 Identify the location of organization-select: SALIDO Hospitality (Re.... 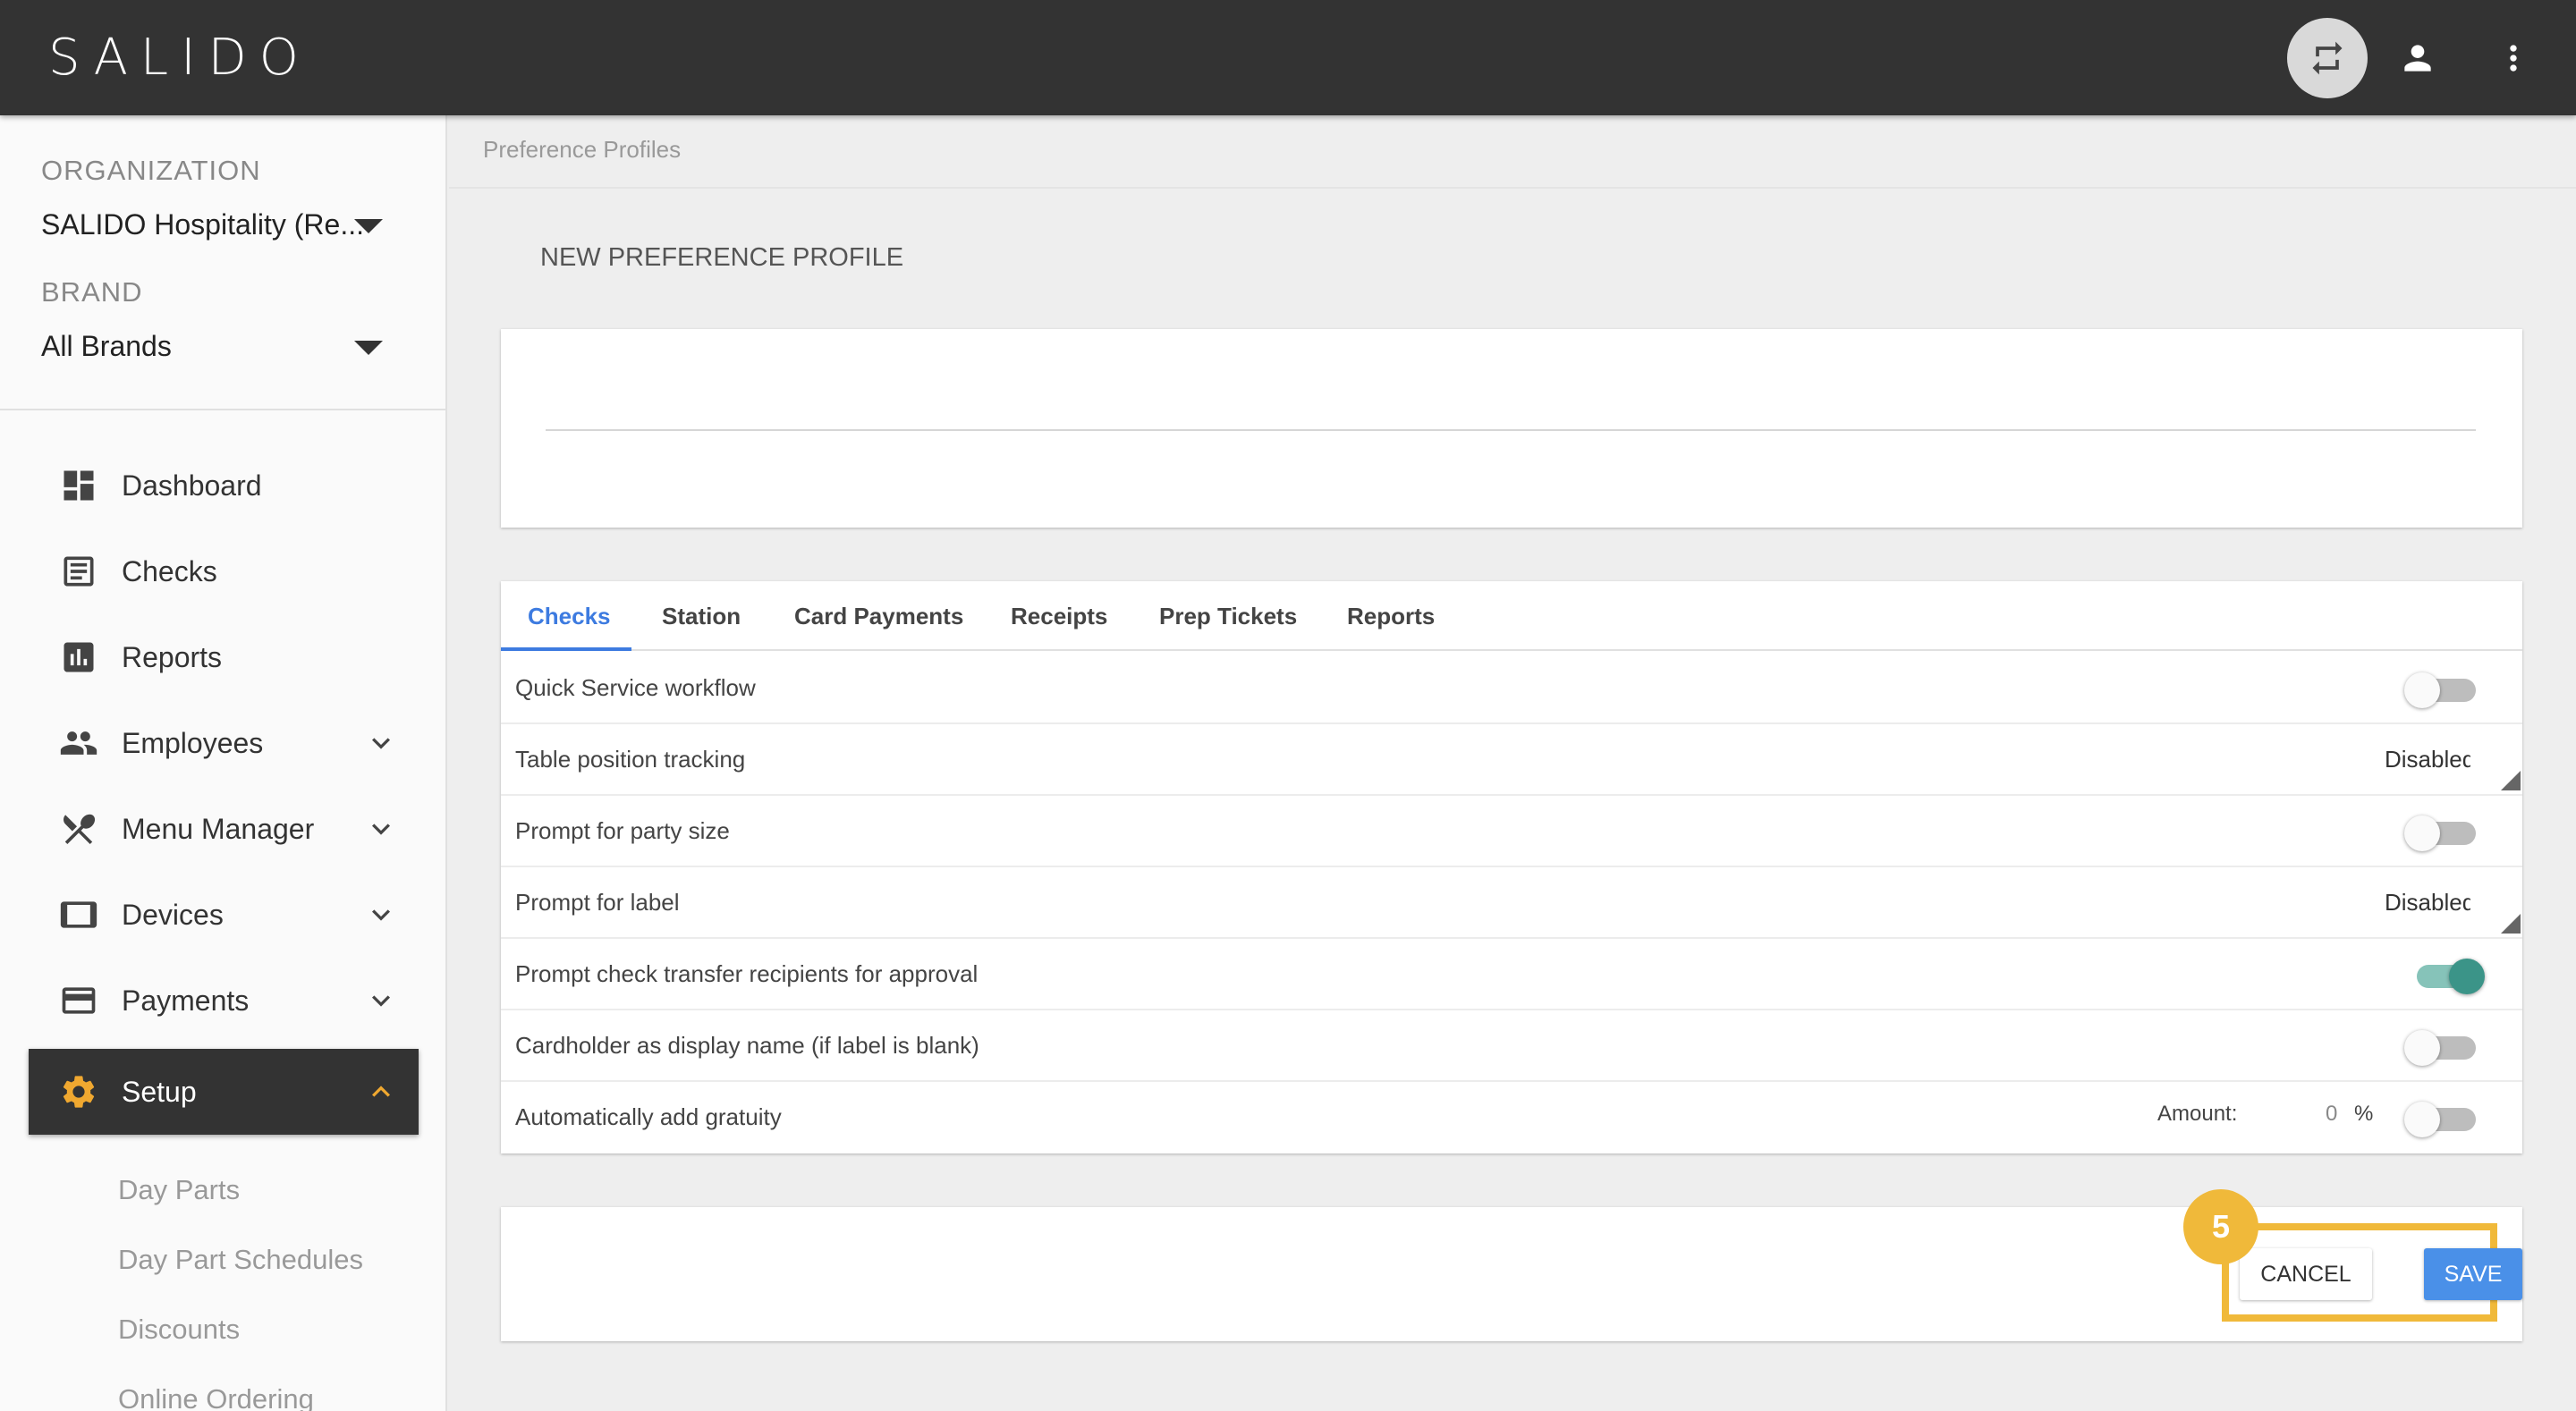
(202, 224).